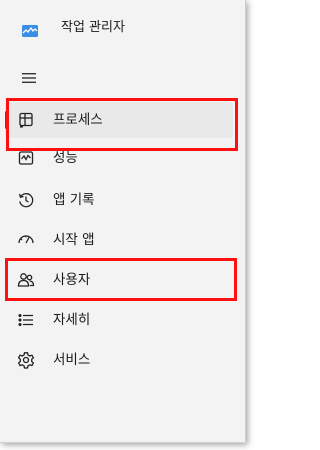 The width and height of the screenshot is (320, 450). What do you see at coordinates (74, 240) in the screenshot?
I see `nav-item-startup-apps-label: 시작 앱` at bounding box center [74, 240].